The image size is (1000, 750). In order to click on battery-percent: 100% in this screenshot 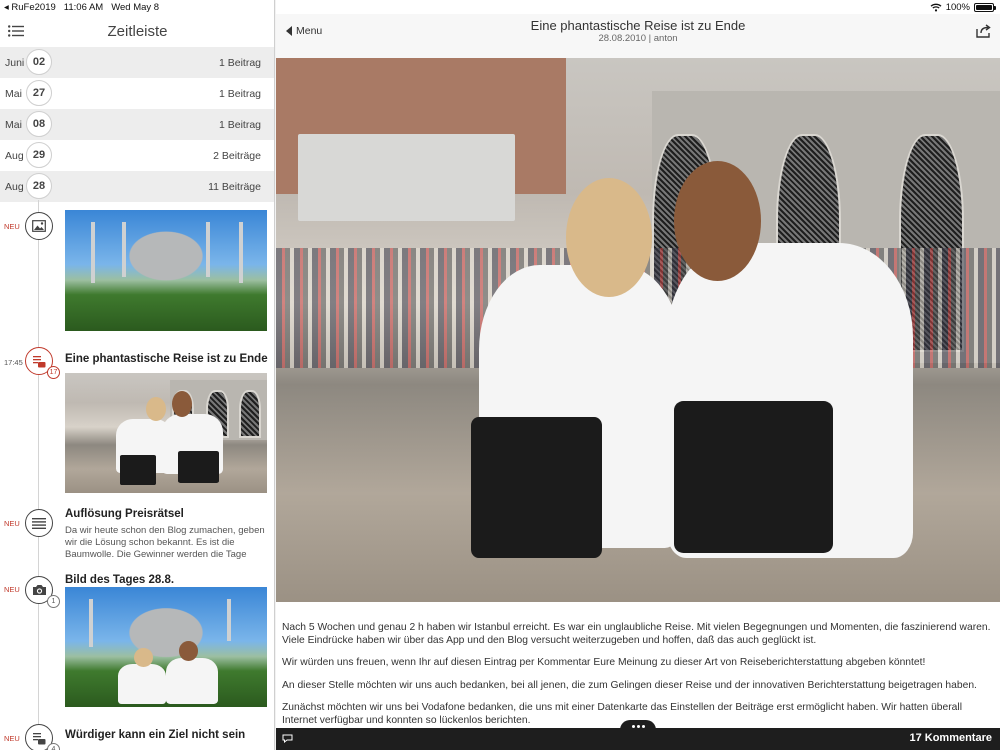, I will do `click(957, 7)`.